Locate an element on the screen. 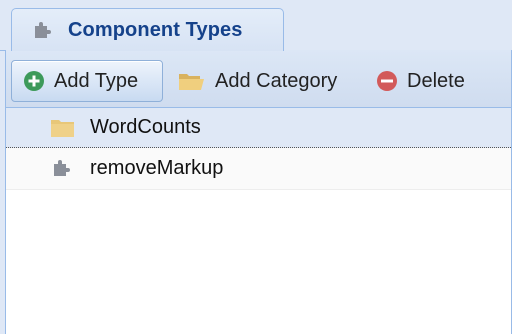 The height and width of the screenshot is (334, 512). plus-circle-icon is located at coordinates (34, 81).